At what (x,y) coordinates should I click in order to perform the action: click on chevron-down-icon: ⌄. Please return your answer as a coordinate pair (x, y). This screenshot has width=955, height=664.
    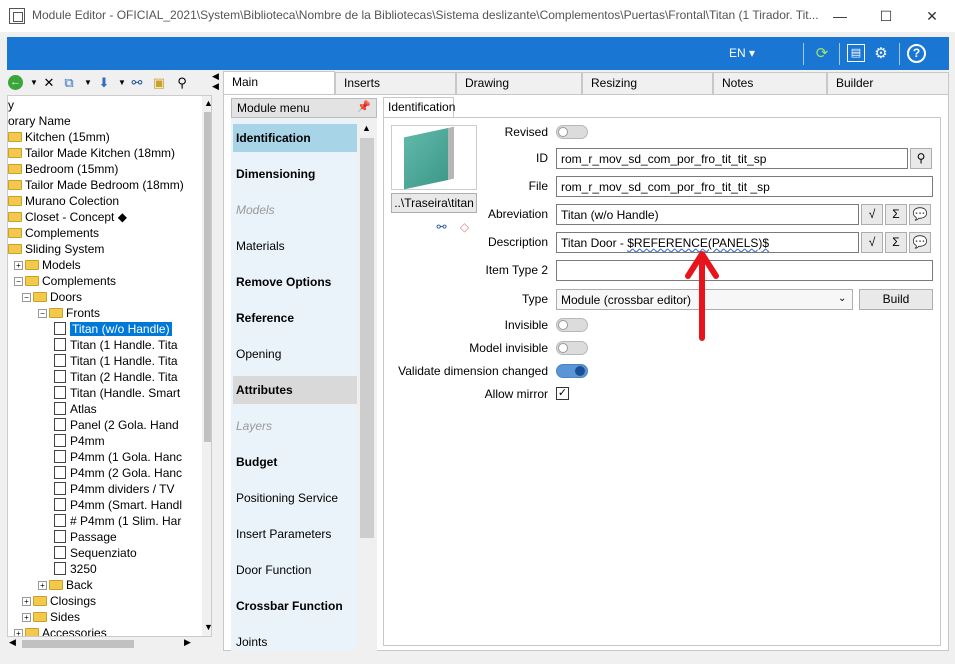
    Looking at the image, I should click on (842, 298).